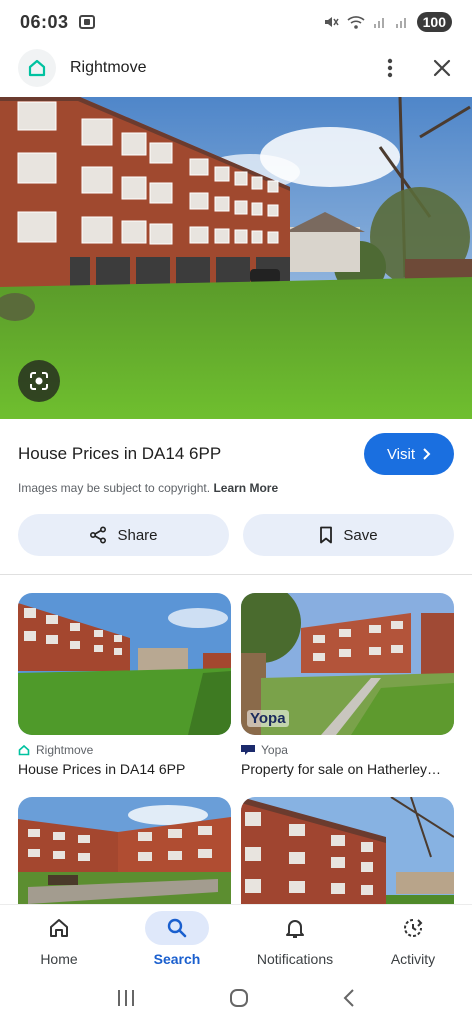 Image resolution: width=472 pixels, height=1024 pixels. I want to click on status-icons: 100, so click(387, 22).